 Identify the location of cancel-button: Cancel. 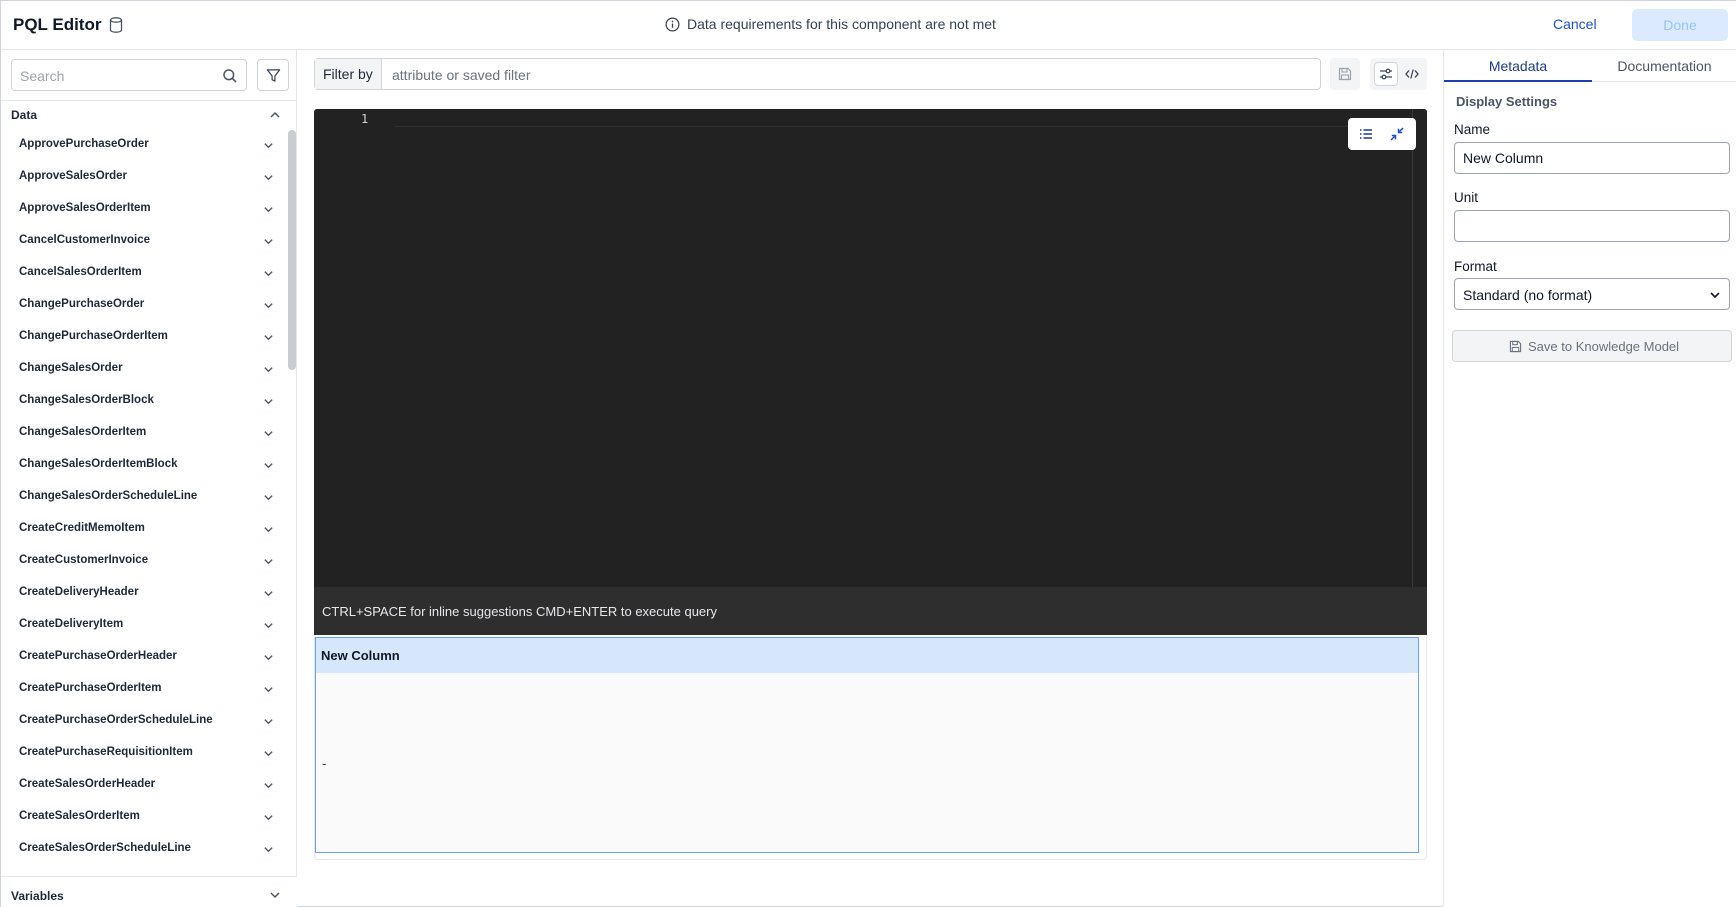
(1575, 24).